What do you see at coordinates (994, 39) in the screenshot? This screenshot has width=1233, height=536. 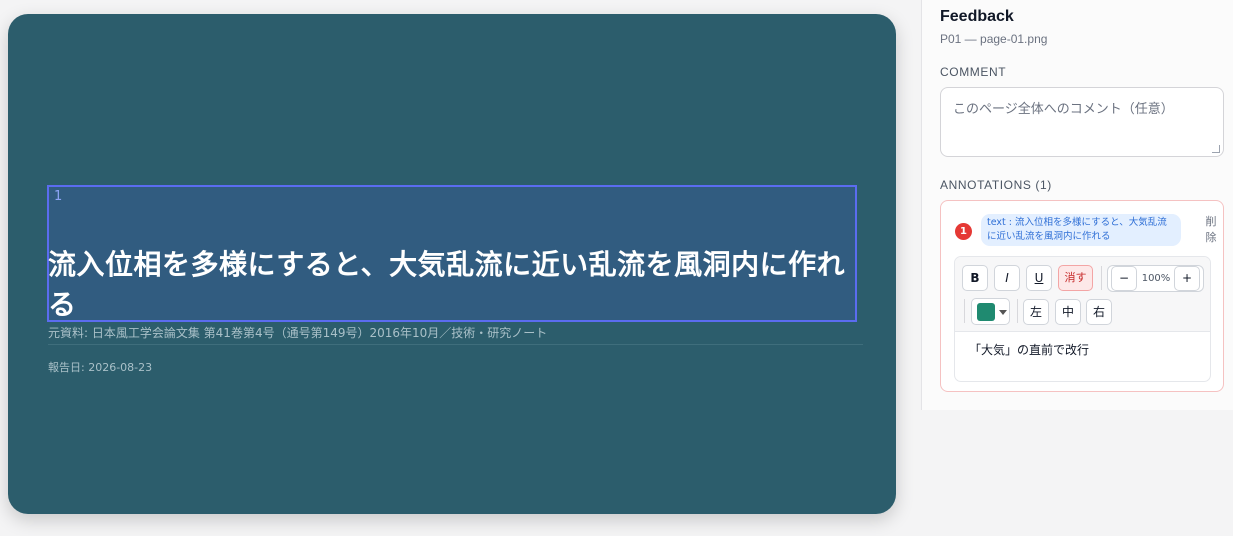 I see `panel-subtitle: P01 — page-01.png` at bounding box center [994, 39].